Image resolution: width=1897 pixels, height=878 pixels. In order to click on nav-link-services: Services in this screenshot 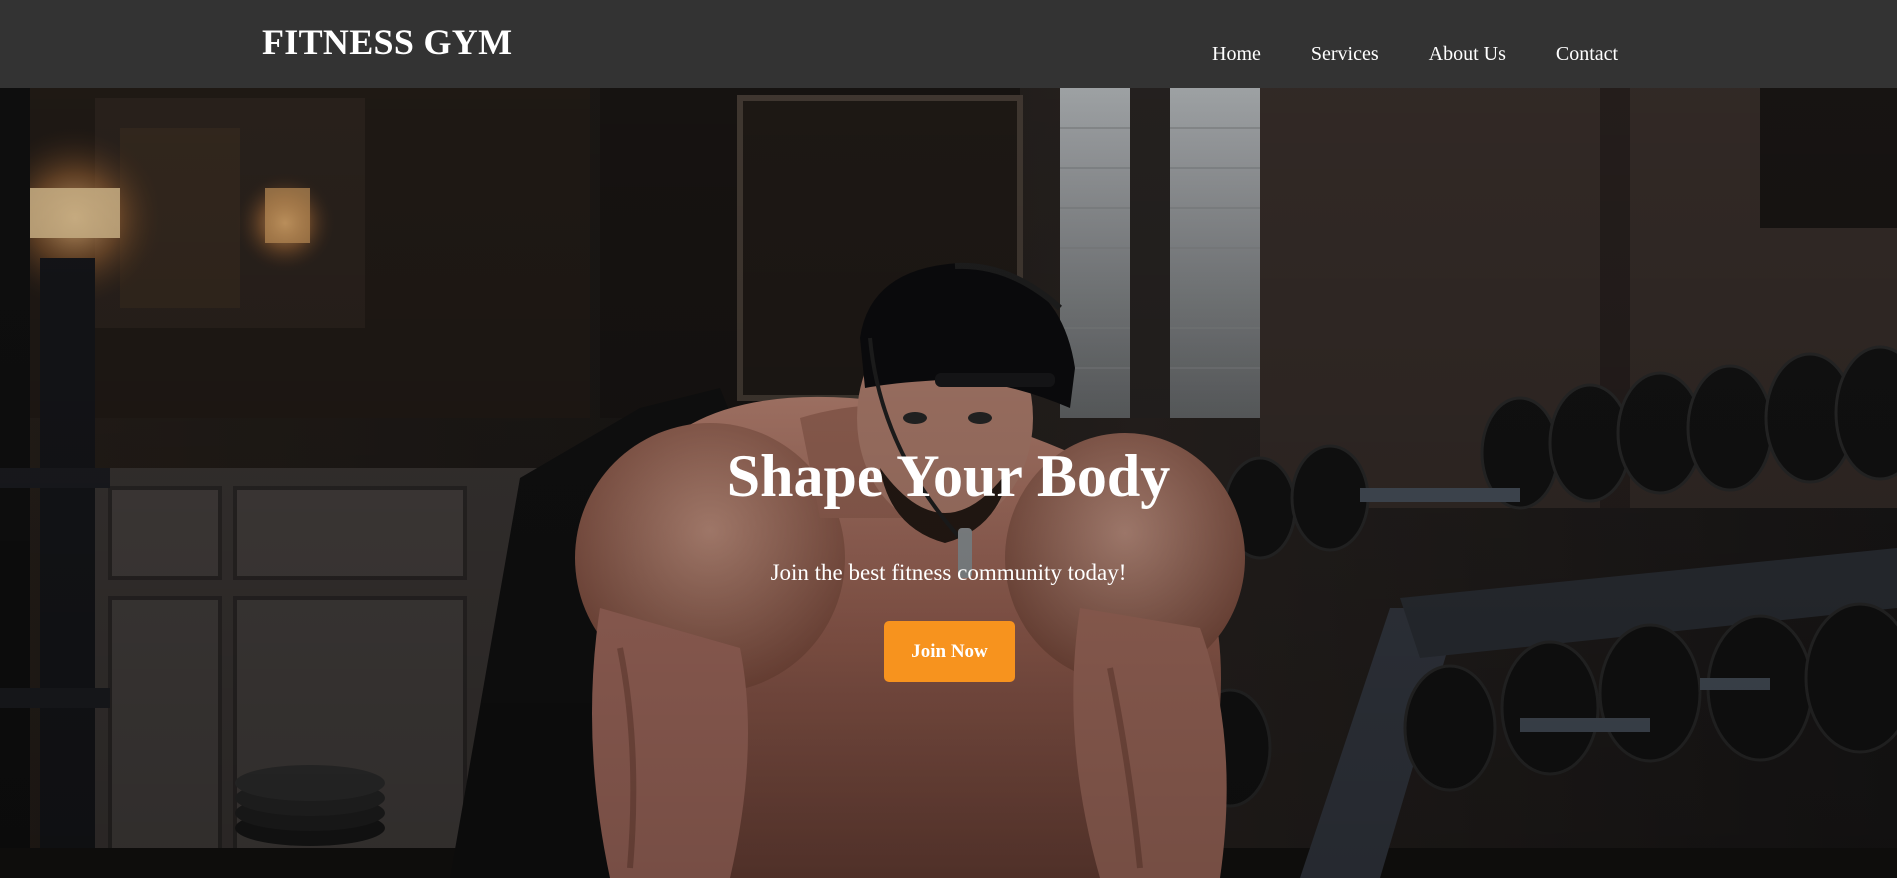, I will do `click(1345, 54)`.